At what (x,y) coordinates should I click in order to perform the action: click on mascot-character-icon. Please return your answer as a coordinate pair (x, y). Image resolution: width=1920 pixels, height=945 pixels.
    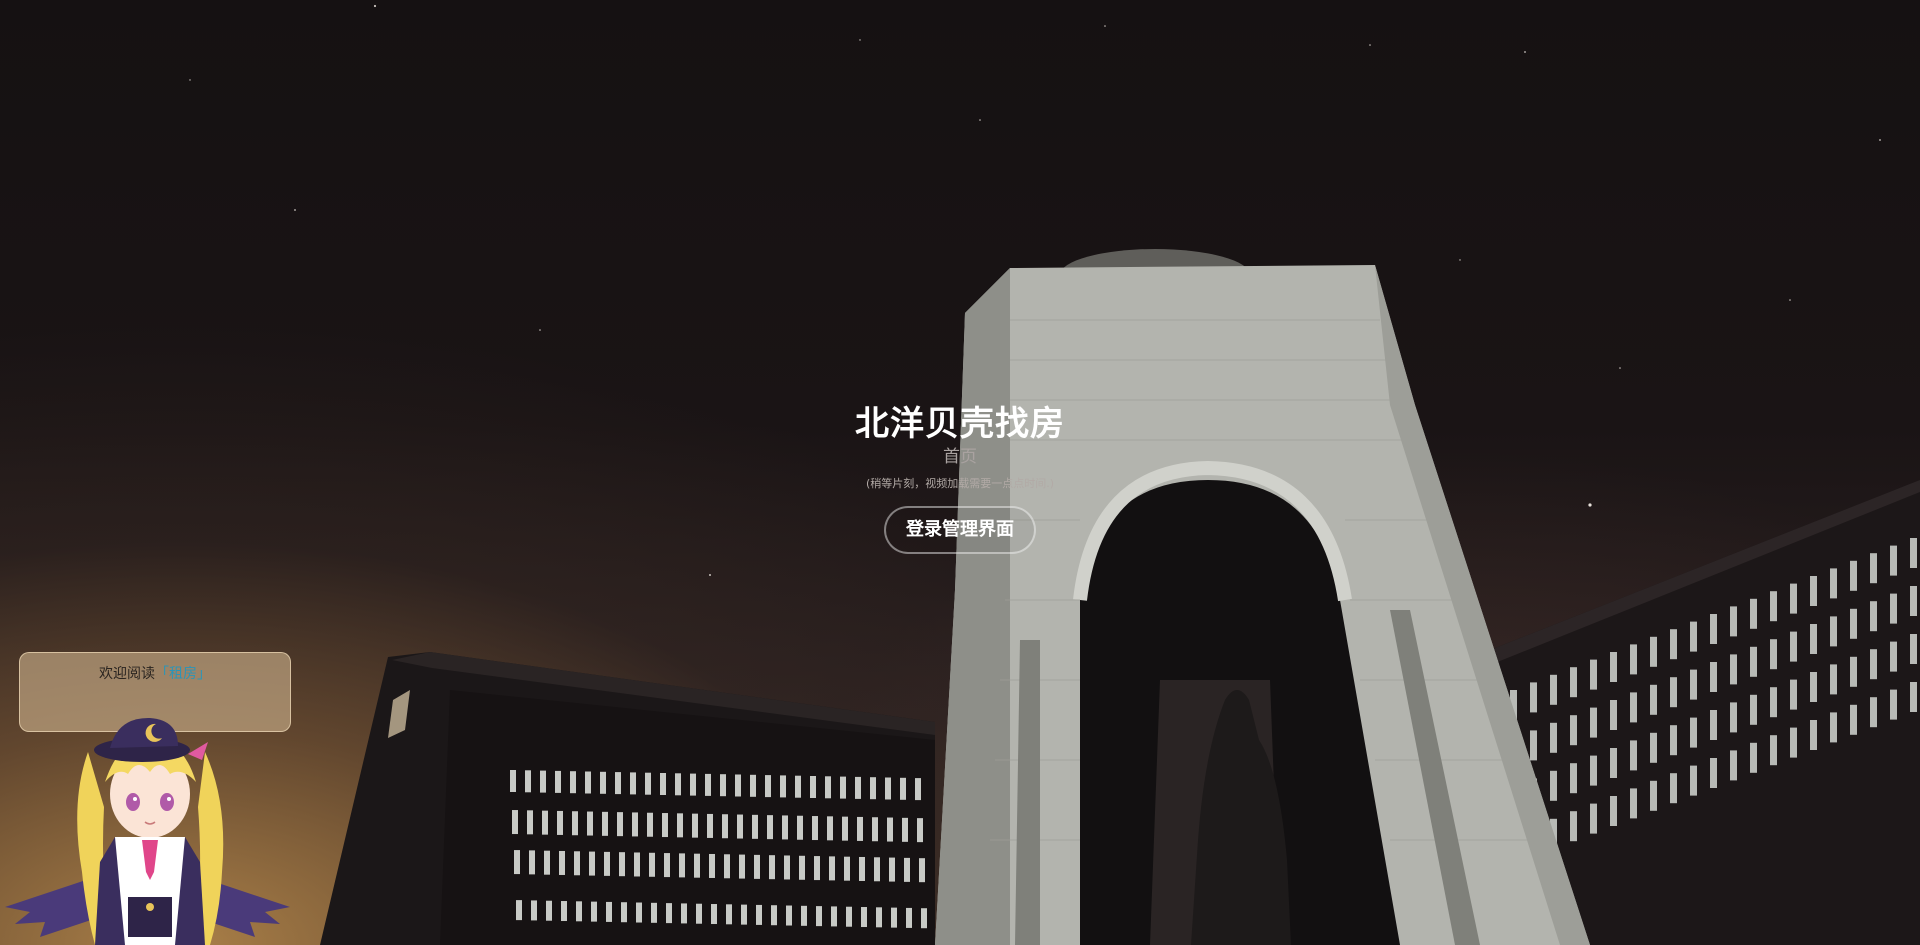
    Looking at the image, I should click on (150, 828).